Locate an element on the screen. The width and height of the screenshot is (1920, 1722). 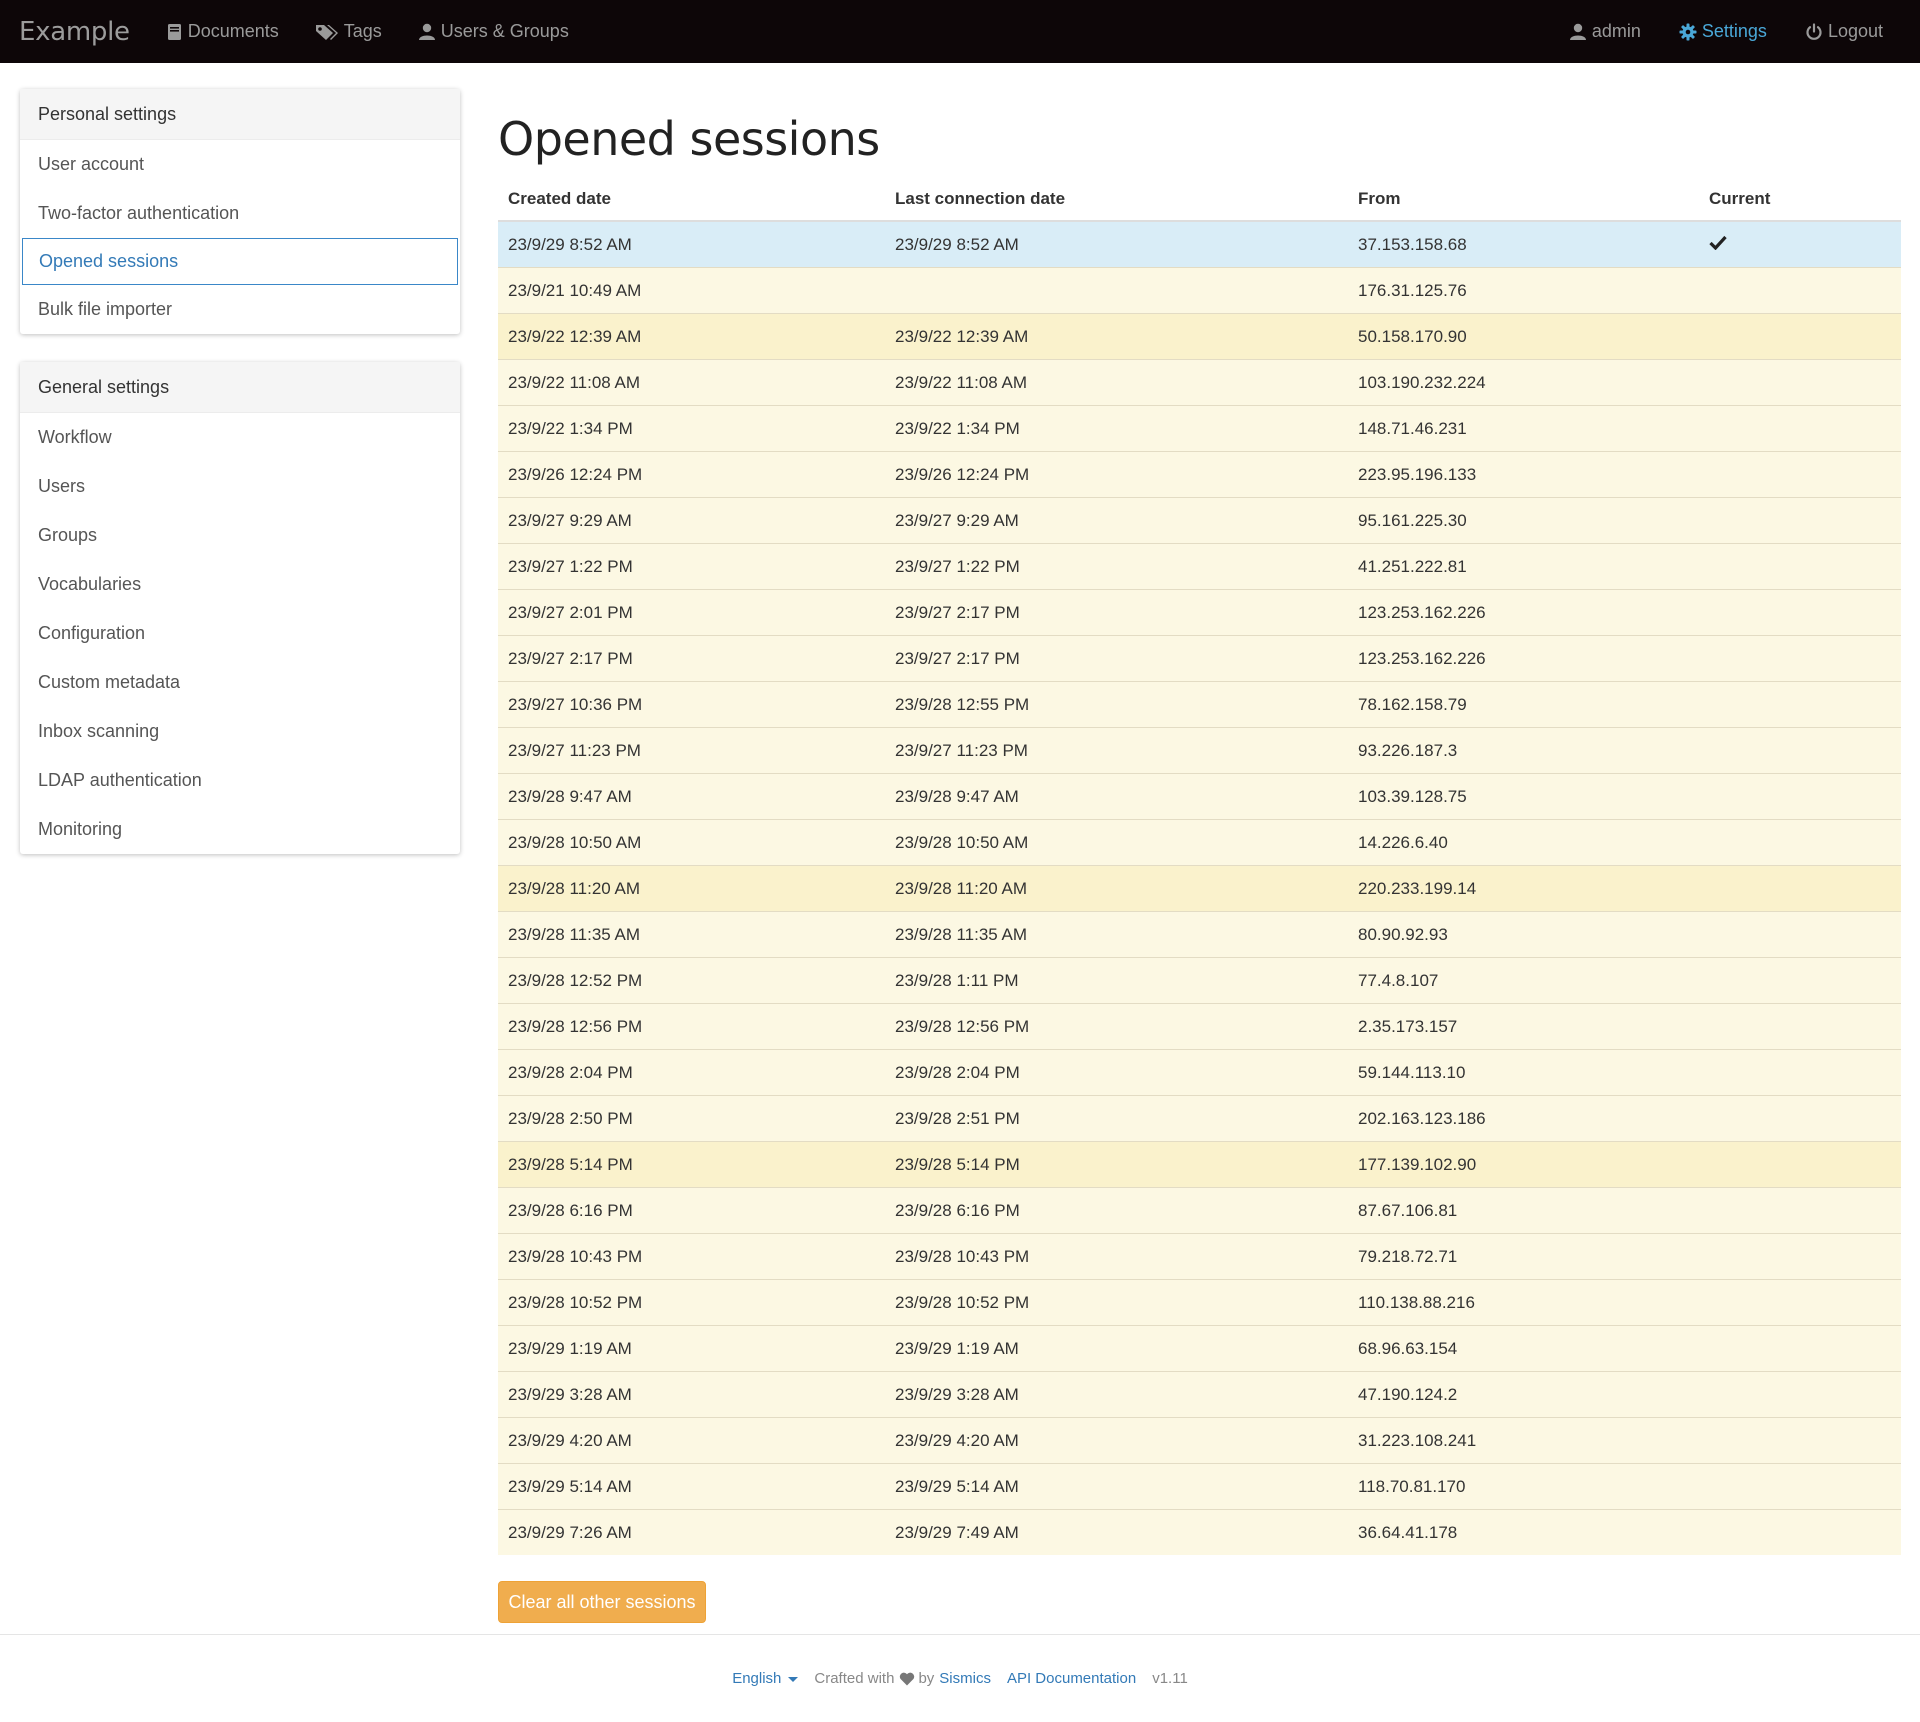
cell-from-ip: 148.71.46.231 is located at coordinates (1523, 428).